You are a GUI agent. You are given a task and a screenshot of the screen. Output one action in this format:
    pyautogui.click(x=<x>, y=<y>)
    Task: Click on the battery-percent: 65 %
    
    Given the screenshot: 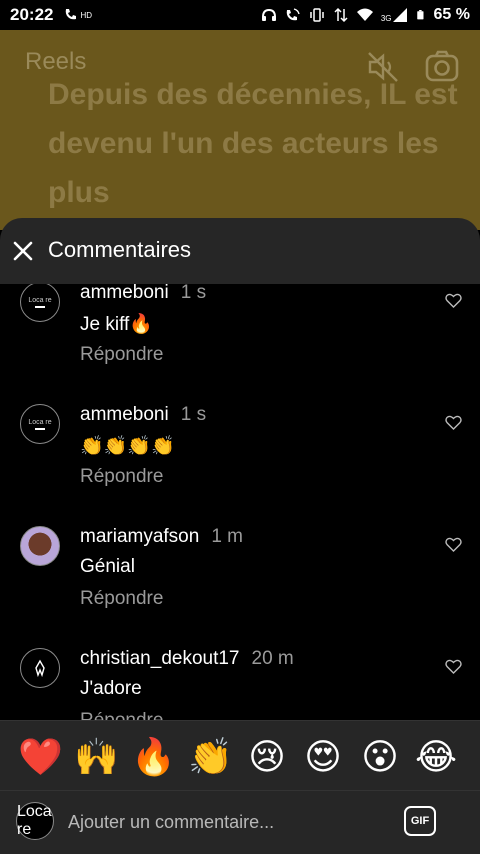 What is the action you would take?
    pyautogui.click(x=451, y=14)
    